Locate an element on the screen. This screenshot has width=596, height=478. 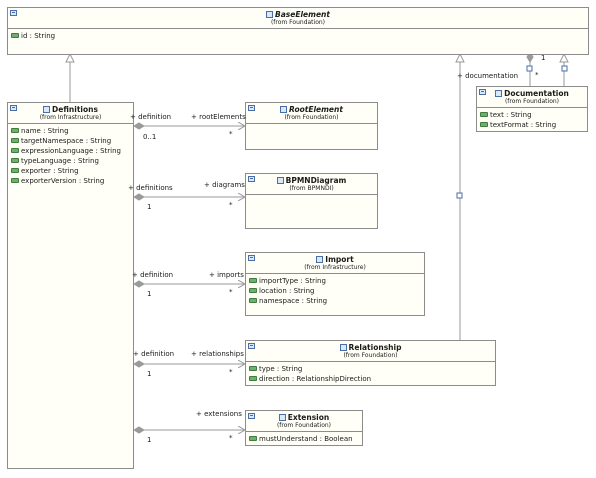
attribute-row: name : String is located at coordinates (70, 131).